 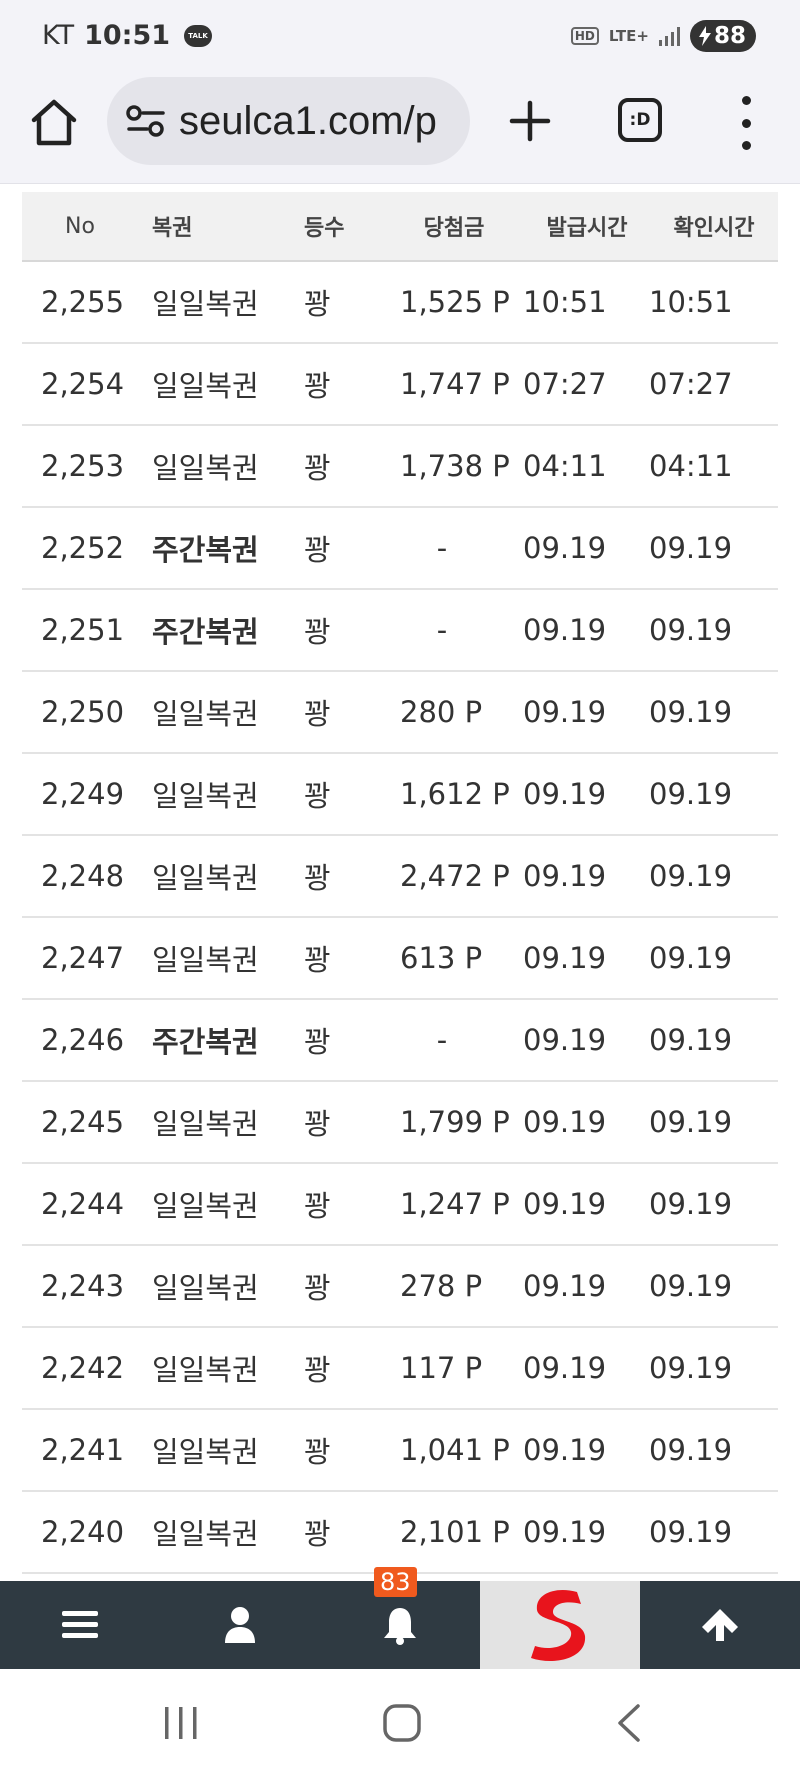 I want to click on prize-amount: 613 P, so click(x=461, y=958).